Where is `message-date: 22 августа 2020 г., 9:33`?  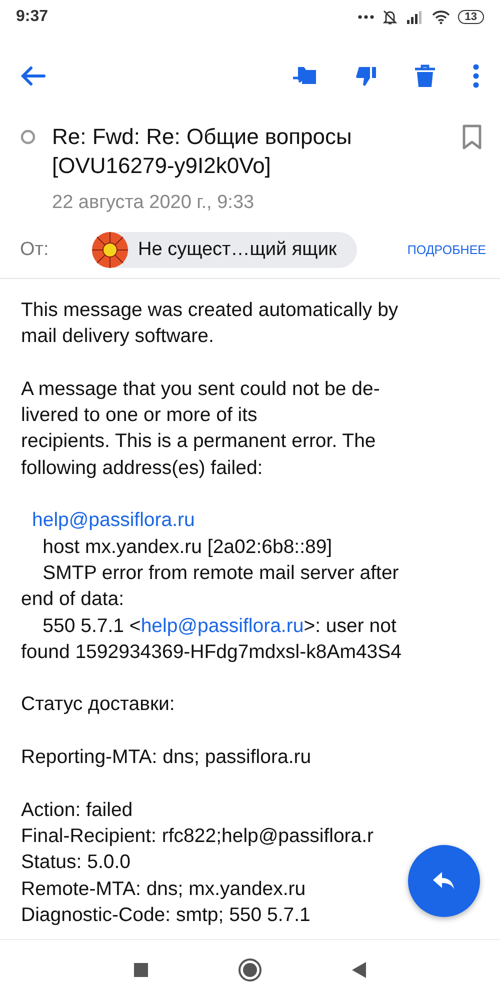
message-date: 22 августа 2020 г., 9:33 is located at coordinates (154, 203).